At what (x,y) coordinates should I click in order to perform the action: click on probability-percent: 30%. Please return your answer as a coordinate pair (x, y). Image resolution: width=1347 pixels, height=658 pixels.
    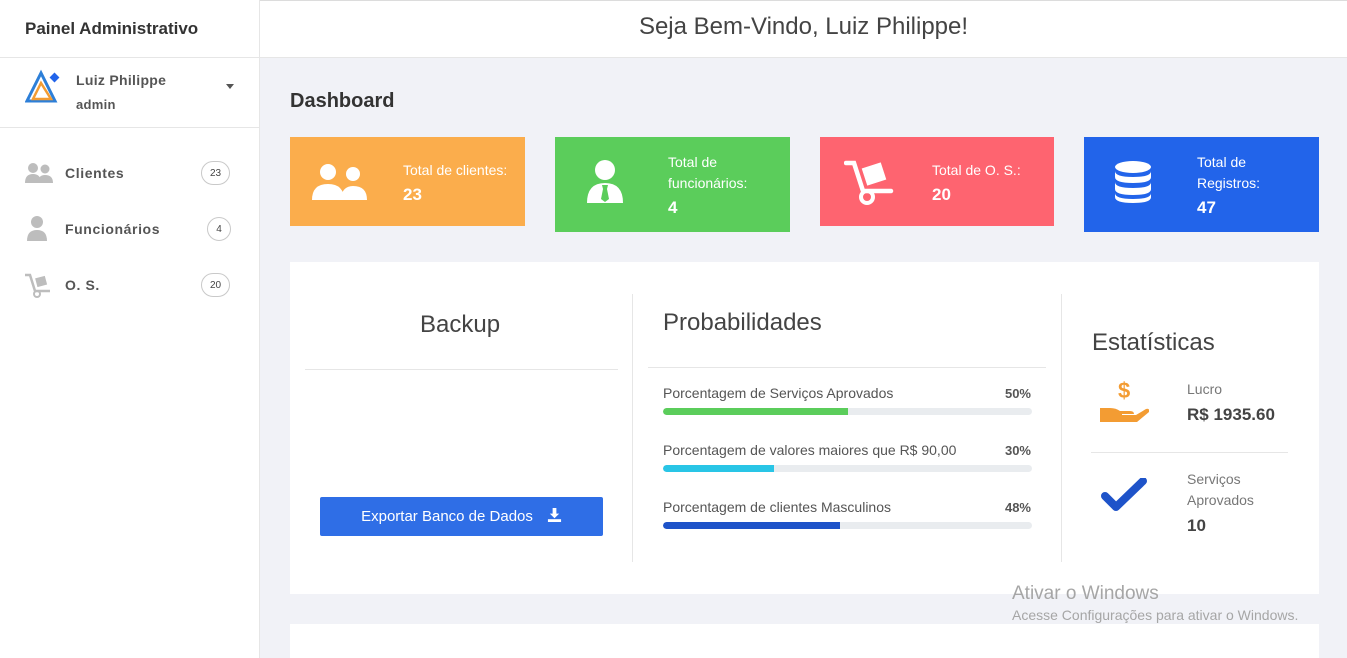
    Looking at the image, I should click on (1017, 450).